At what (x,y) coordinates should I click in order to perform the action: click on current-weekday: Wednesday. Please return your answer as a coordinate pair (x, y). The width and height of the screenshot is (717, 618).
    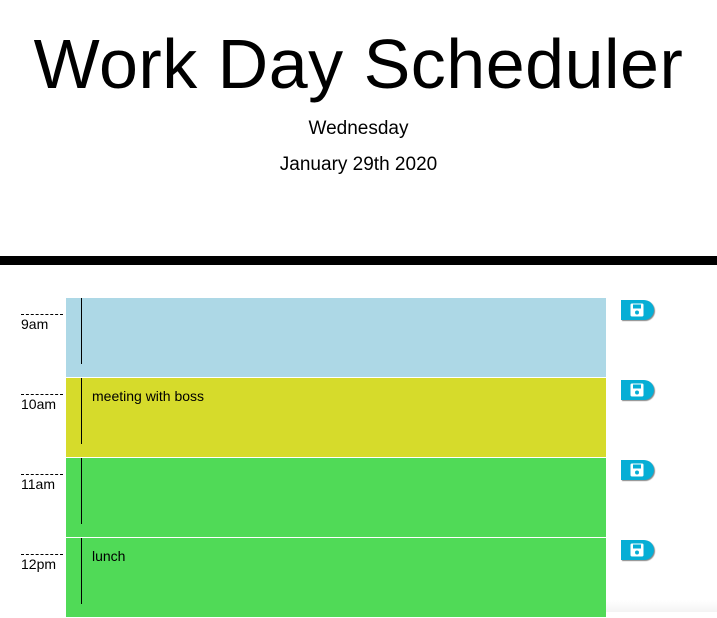
    Looking at the image, I should click on (358, 128).